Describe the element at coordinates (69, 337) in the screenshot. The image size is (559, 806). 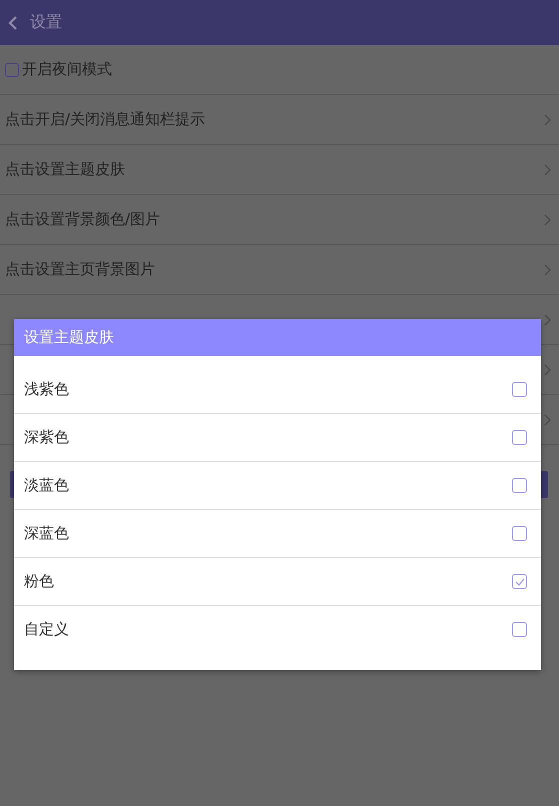
I see `dialog-title: 设置主题皮肤` at that location.